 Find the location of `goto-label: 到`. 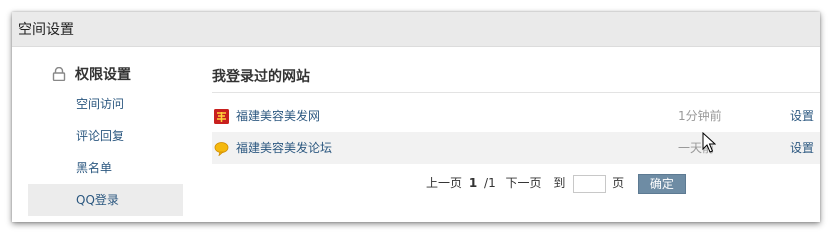

goto-label: 到 is located at coordinates (559, 183).